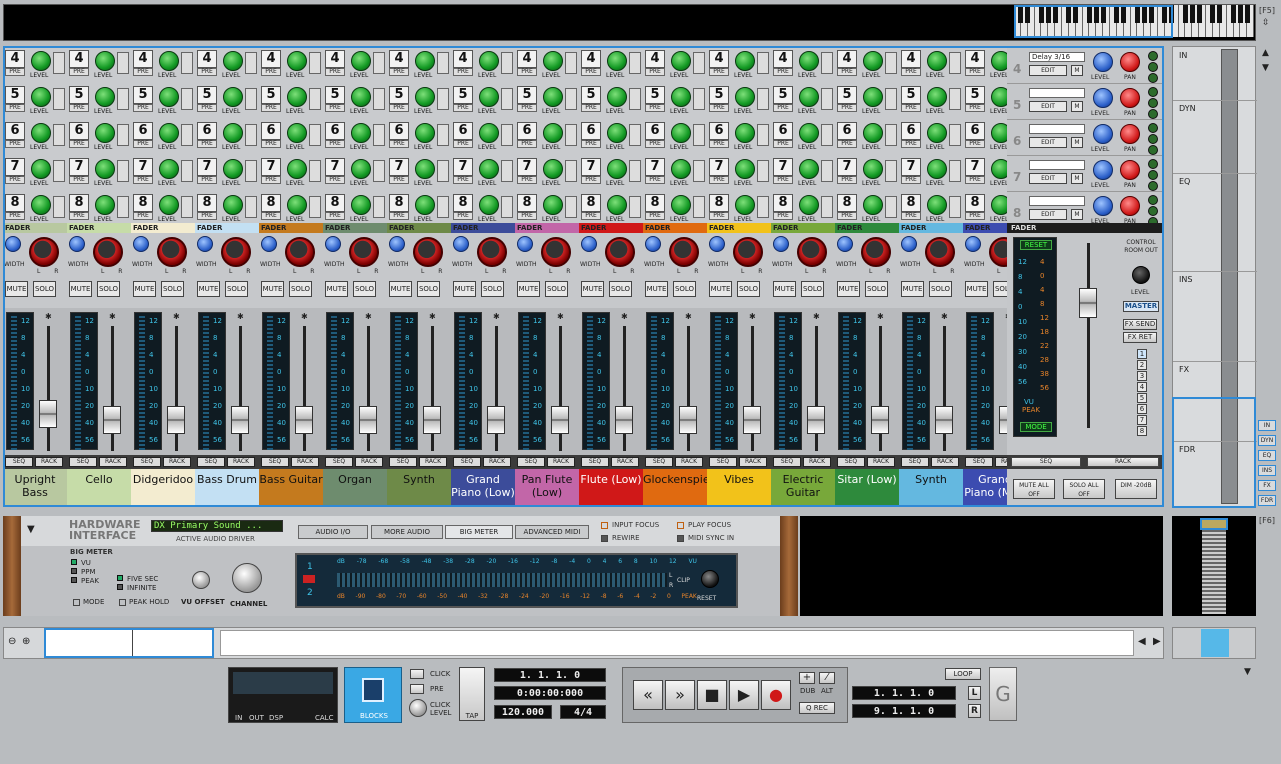 The width and height of the screenshot is (1281, 764). What do you see at coordinates (1267, 455) in the screenshot?
I see `sidebar-tab: EQ` at bounding box center [1267, 455].